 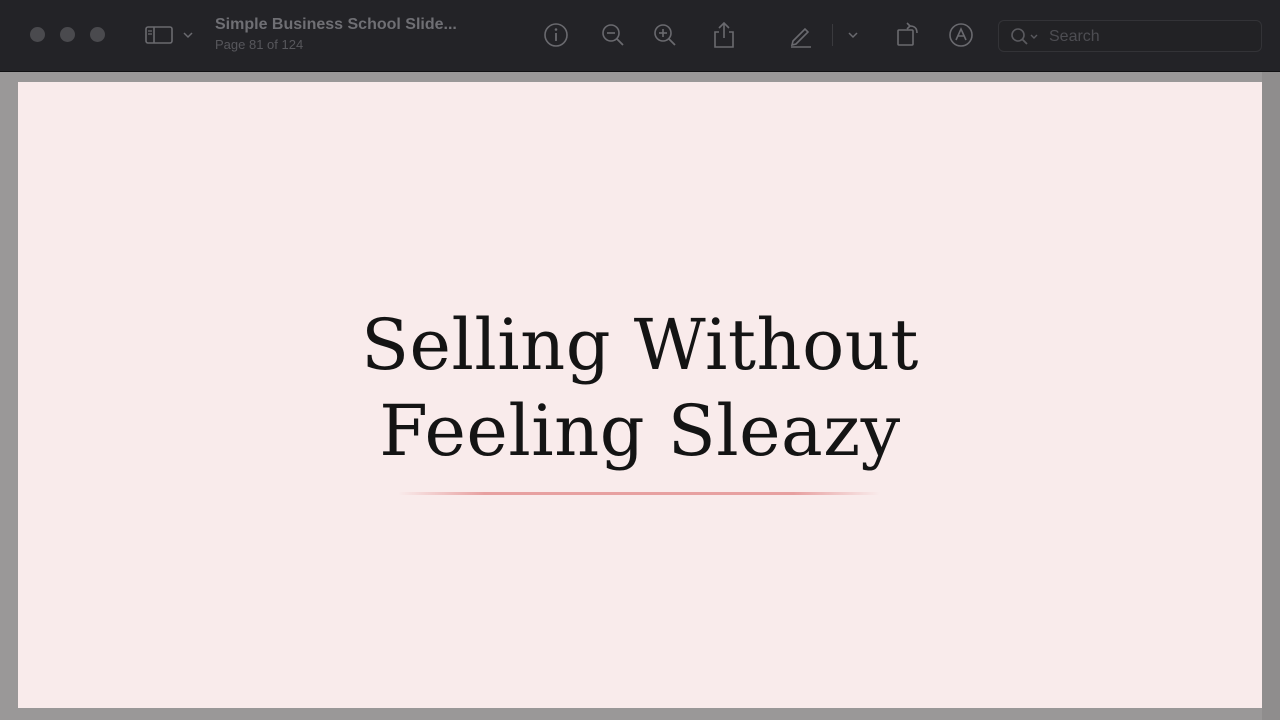 I want to click on rotate-button, so click(x=908, y=35).